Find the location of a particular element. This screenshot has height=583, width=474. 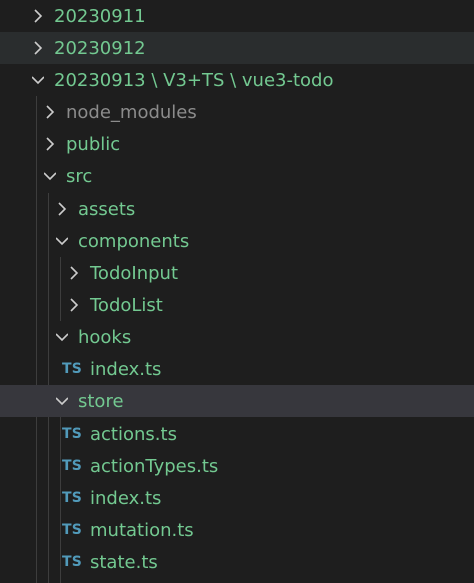

tree-item-actions-ts: TS actions.ts is located at coordinates (237, 434).